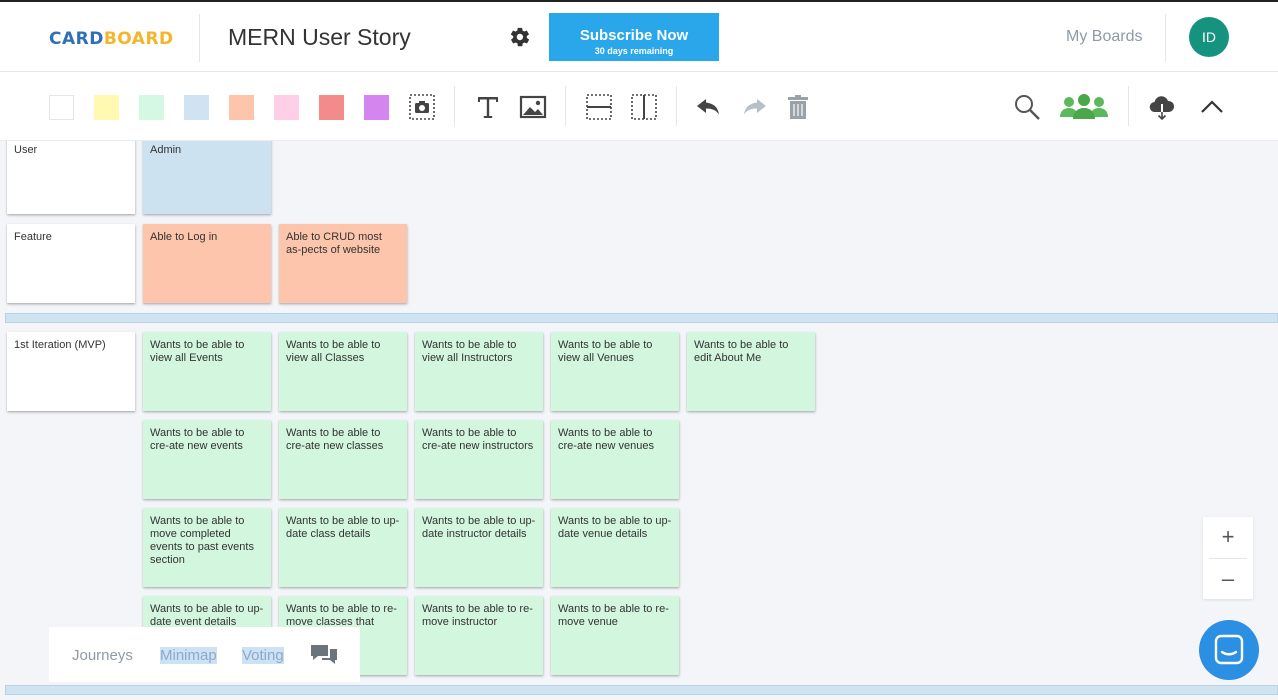 The height and width of the screenshot is (700, 1278). What do you see at coordinates (709, 107) in the screenshot?
I see `undo-icon` at bounding box center [709, 107].